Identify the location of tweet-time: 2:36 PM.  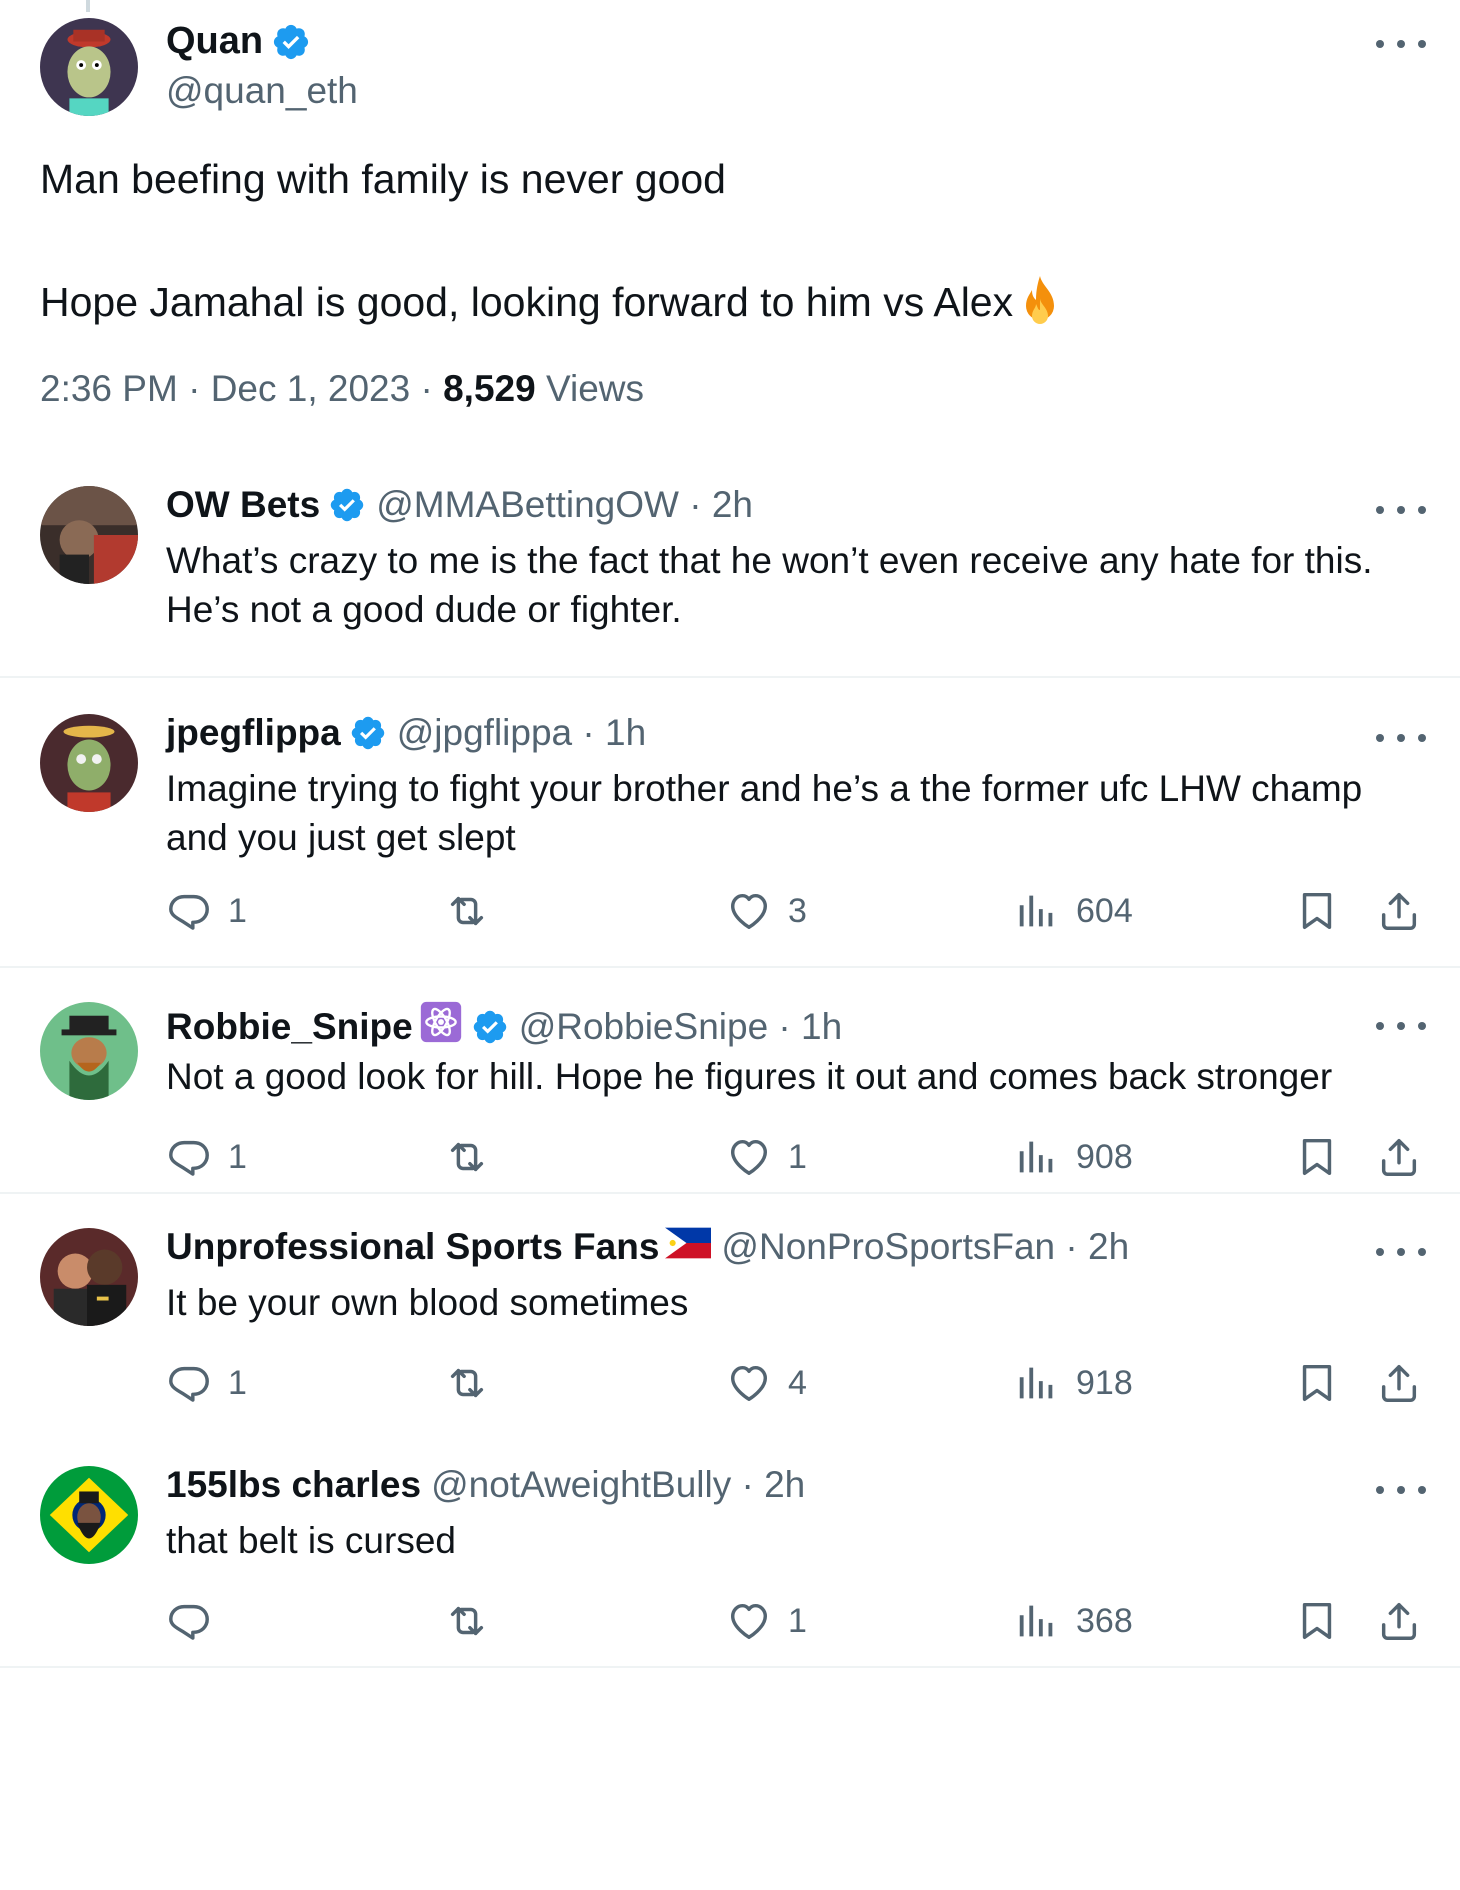
(109, 388).